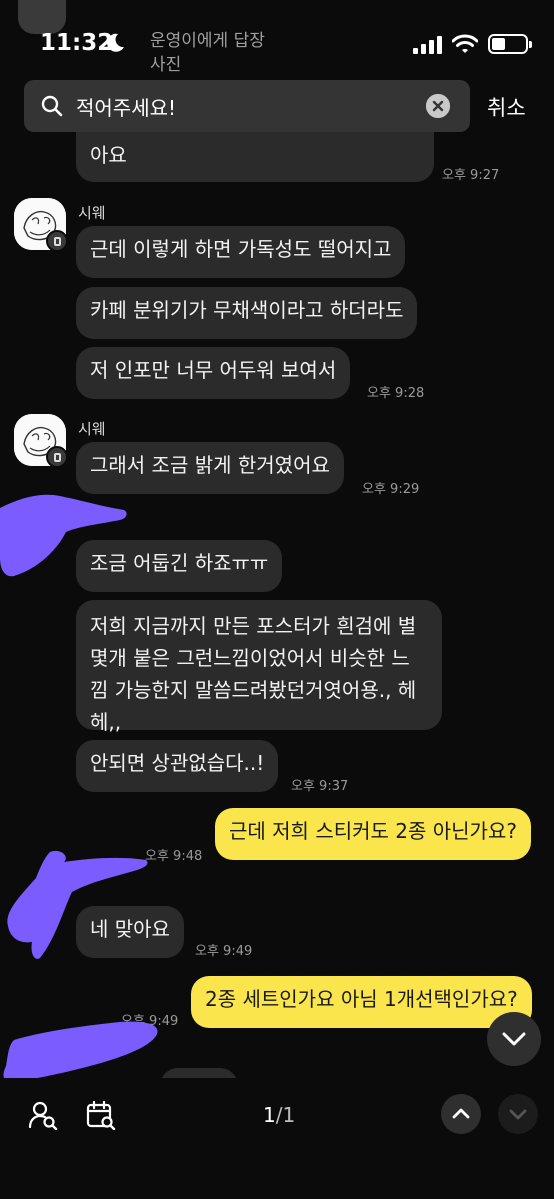  What do you see at coordinates (43, 1115) in the screenshot?
I see `search-by-member-icon` at bounding box center [43, 1115].